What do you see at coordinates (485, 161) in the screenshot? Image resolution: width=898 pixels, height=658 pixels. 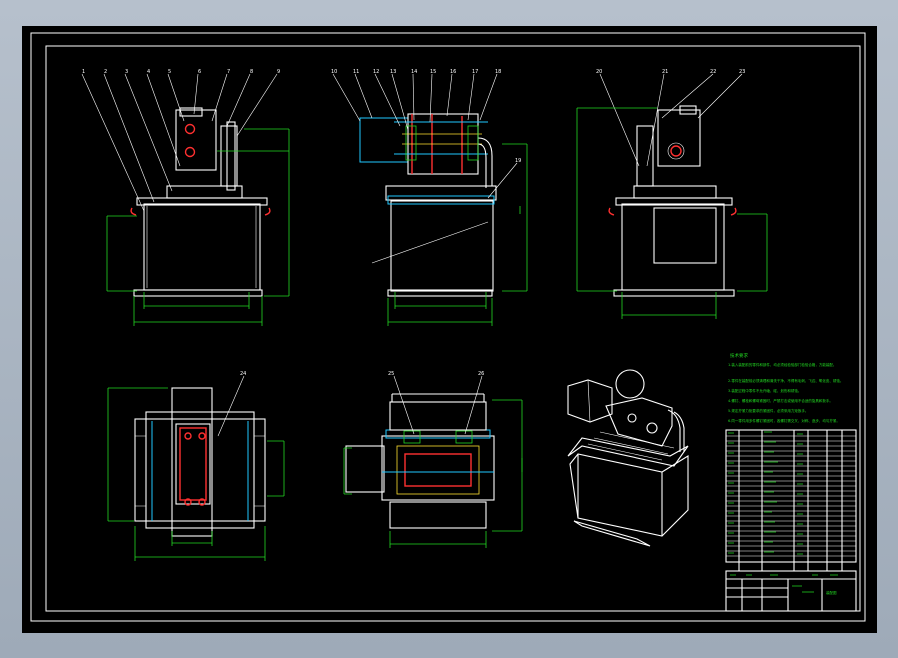 I see `side-hose` at bounding box center [485, 161].